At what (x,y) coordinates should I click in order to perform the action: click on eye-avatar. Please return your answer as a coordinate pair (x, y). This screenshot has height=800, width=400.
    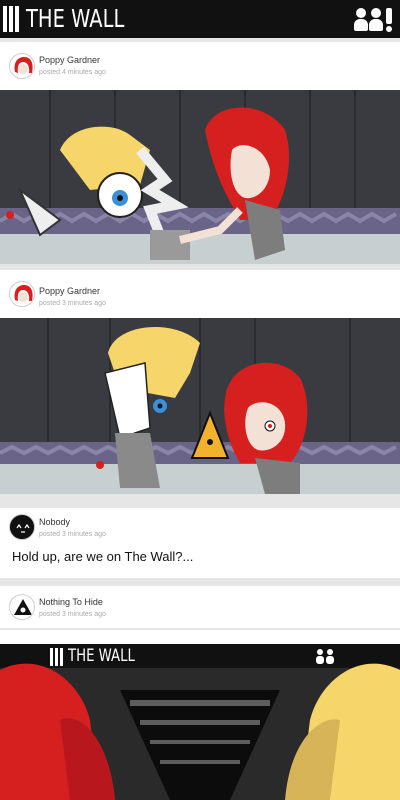
    Looking at the image, I should click on (22, 607).